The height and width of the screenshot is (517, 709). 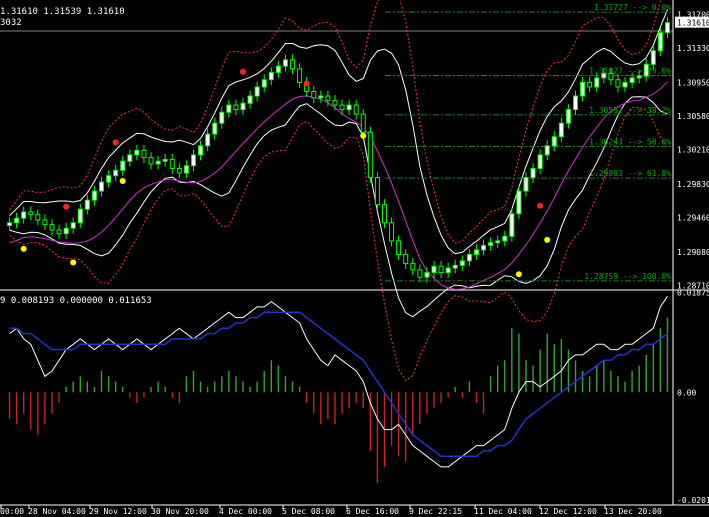 I want to click on symbol-code: 3032, so click(x=11, y=23).